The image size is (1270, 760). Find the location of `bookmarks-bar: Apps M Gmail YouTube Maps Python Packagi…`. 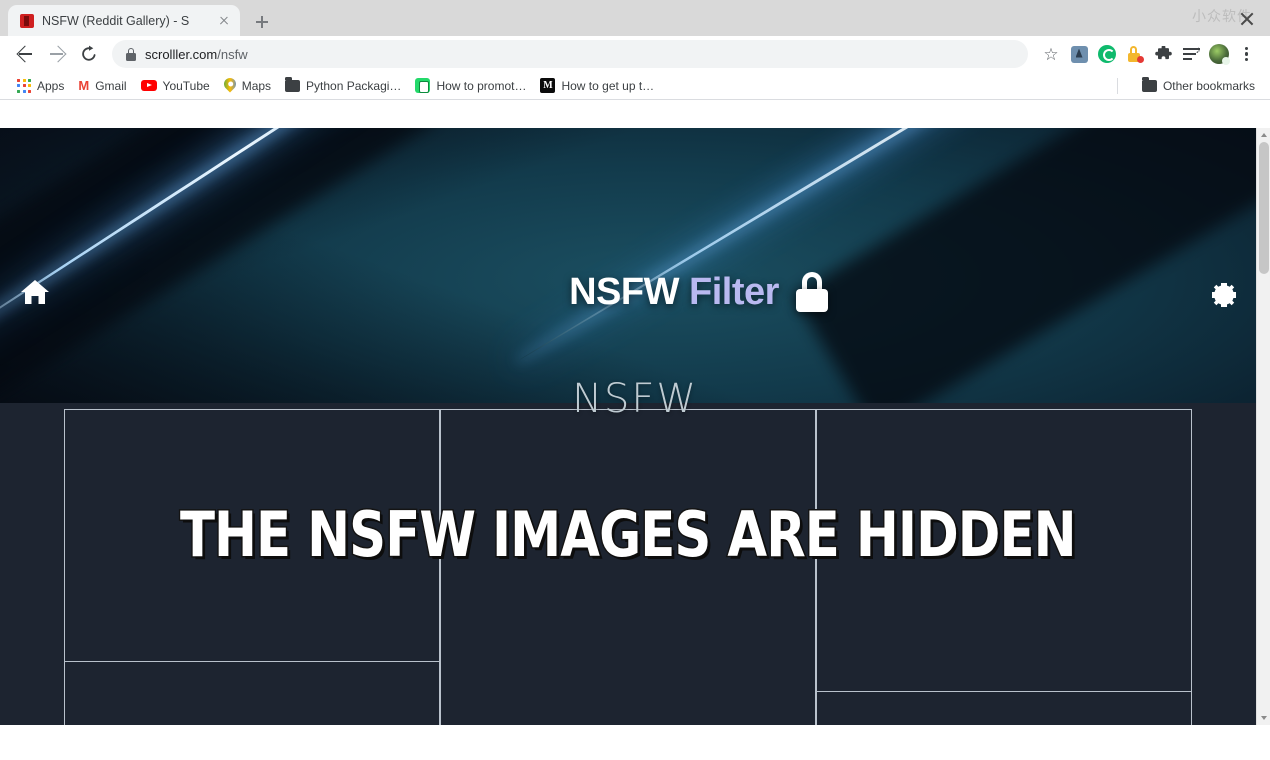

bookmarks-bar: Apps M Gmail YouTube Maps Python Packagi… is located at coordinates (635, 86).